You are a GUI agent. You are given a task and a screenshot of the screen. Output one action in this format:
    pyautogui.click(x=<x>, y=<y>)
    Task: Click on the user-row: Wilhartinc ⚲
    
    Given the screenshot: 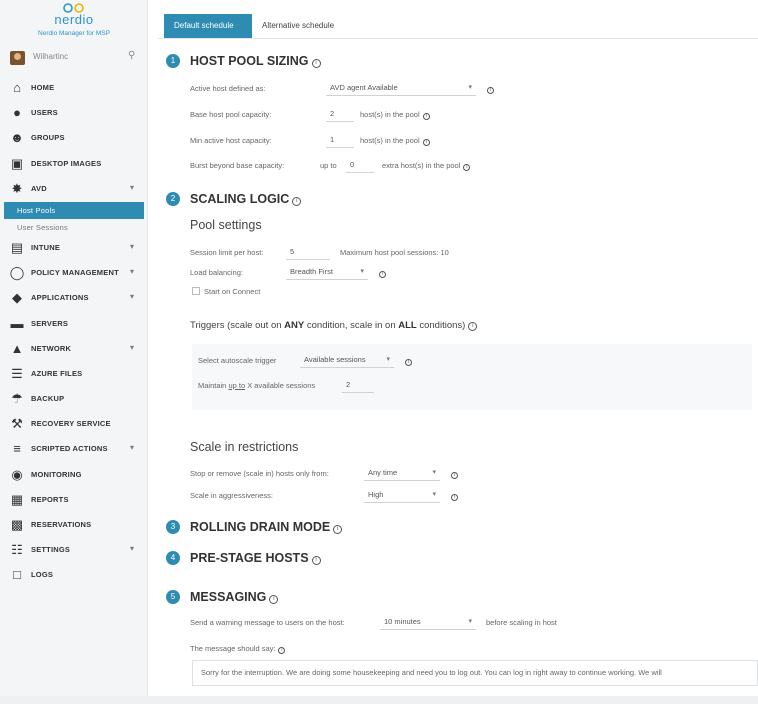 What is the action you would take?
    pyautogui.click(x=74, y=58)
    